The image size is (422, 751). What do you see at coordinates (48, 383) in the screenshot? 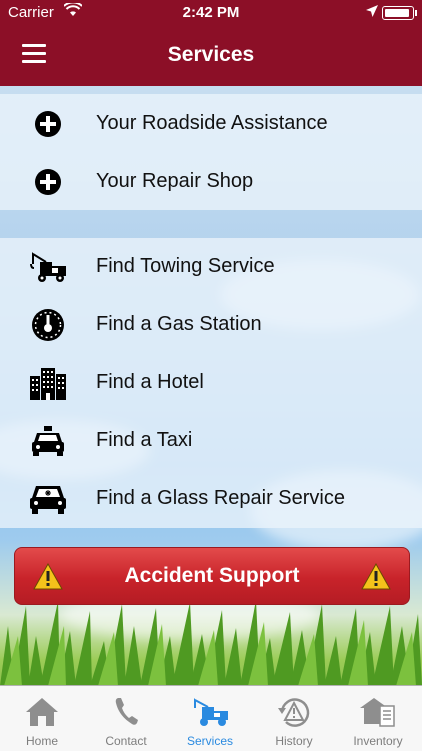
I see `hotel-icon` at bounding box center [48, 383].